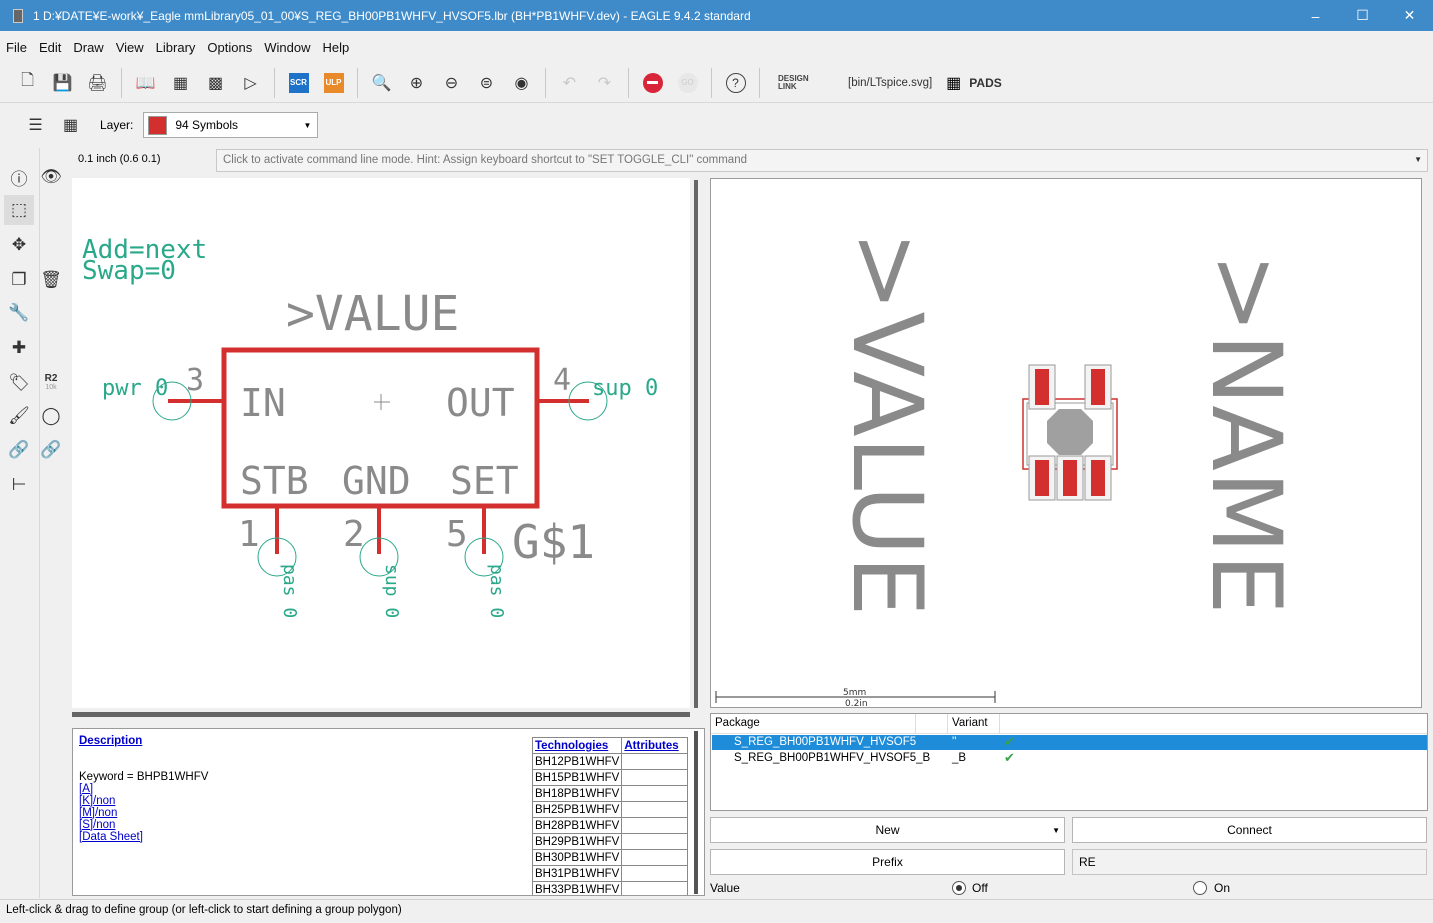 Image resolution: width=1433 pixels, height=923 pixels. What do you see at coordinates (229, 47) in the screenshot?
I see `menu-options: Options` at bounding box center [229, 47].